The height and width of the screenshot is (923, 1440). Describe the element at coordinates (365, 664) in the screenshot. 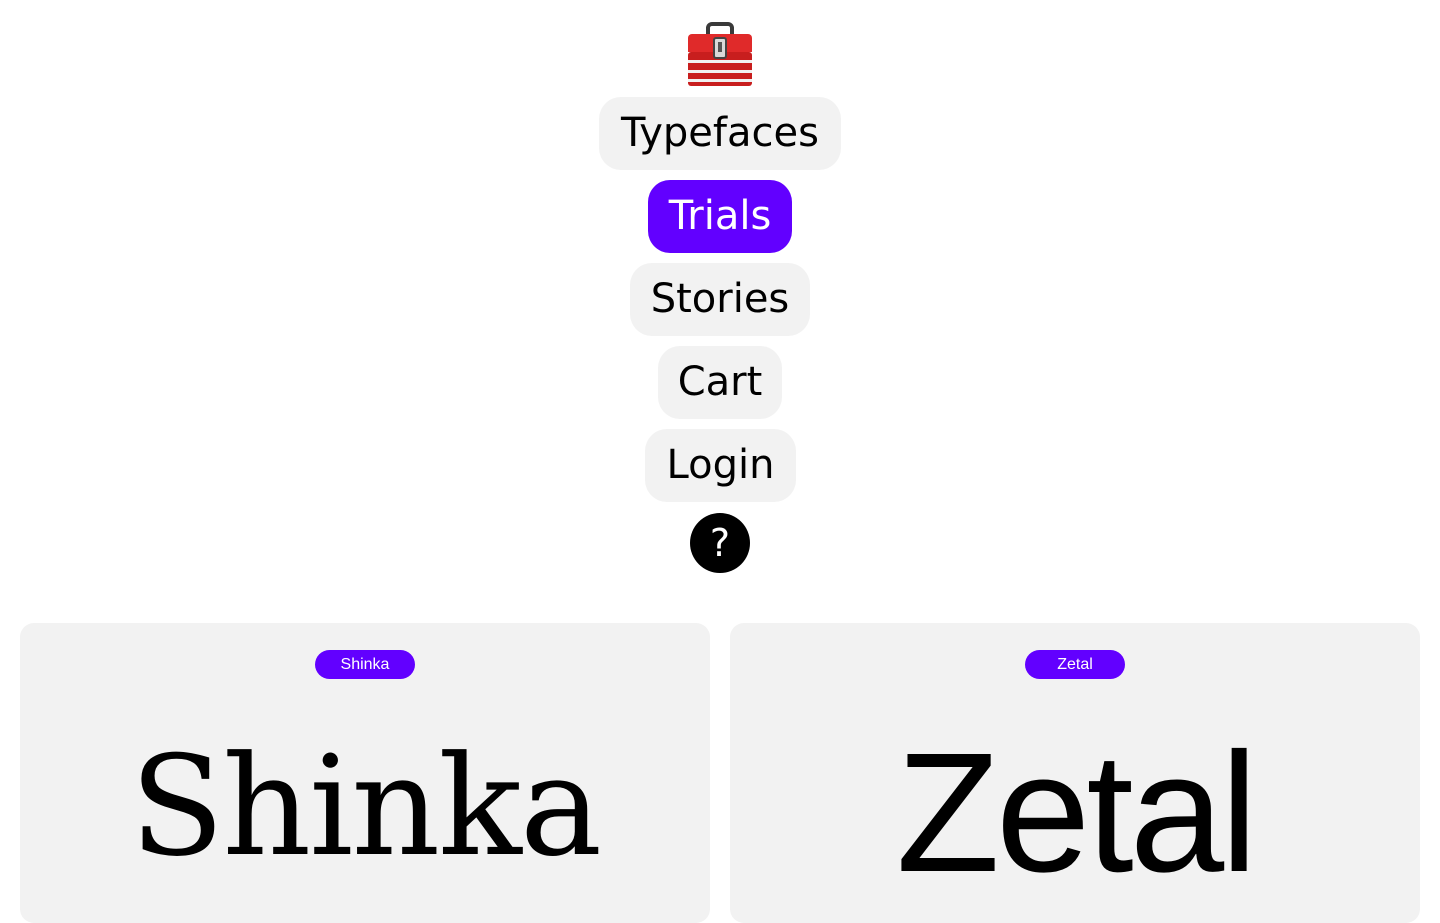

I see `typeface-tag: Shinka` at that location.